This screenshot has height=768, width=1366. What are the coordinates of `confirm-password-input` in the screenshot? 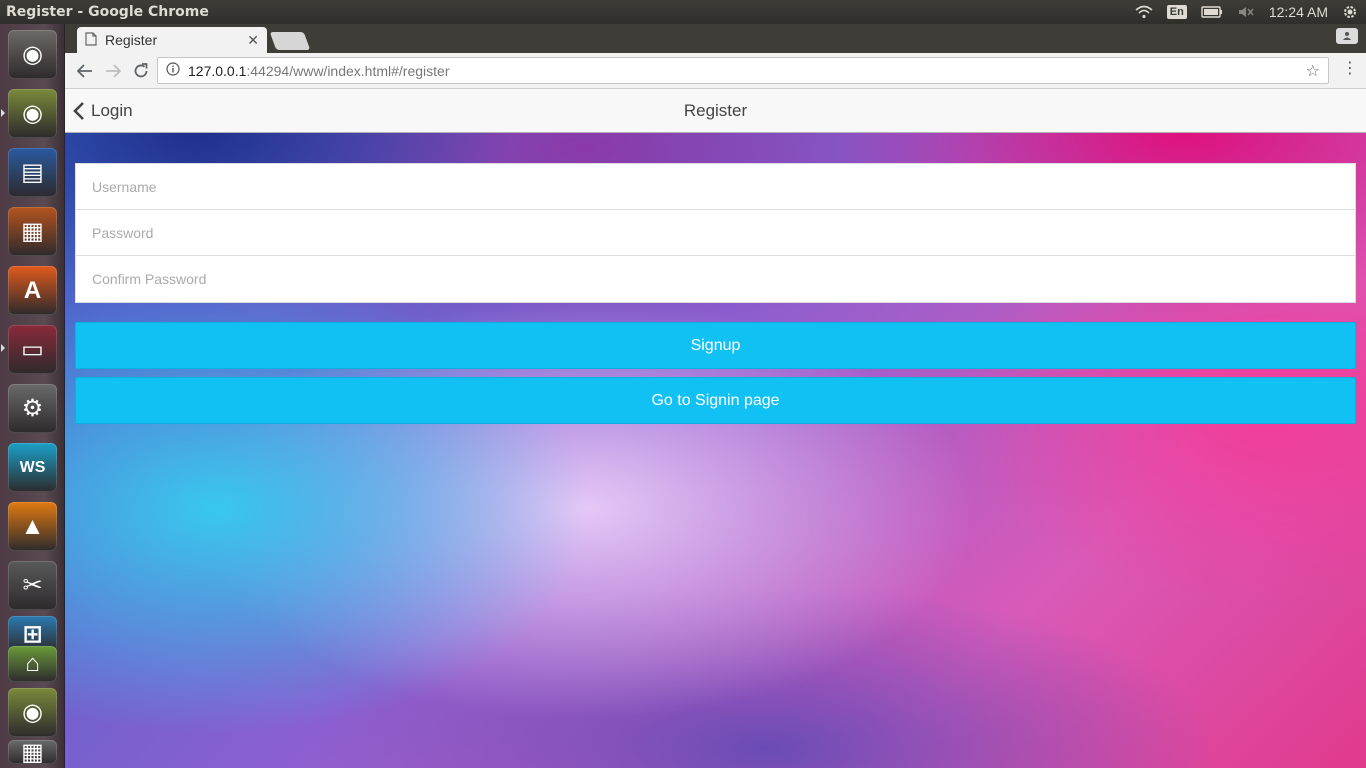 It's located at (715, 279).